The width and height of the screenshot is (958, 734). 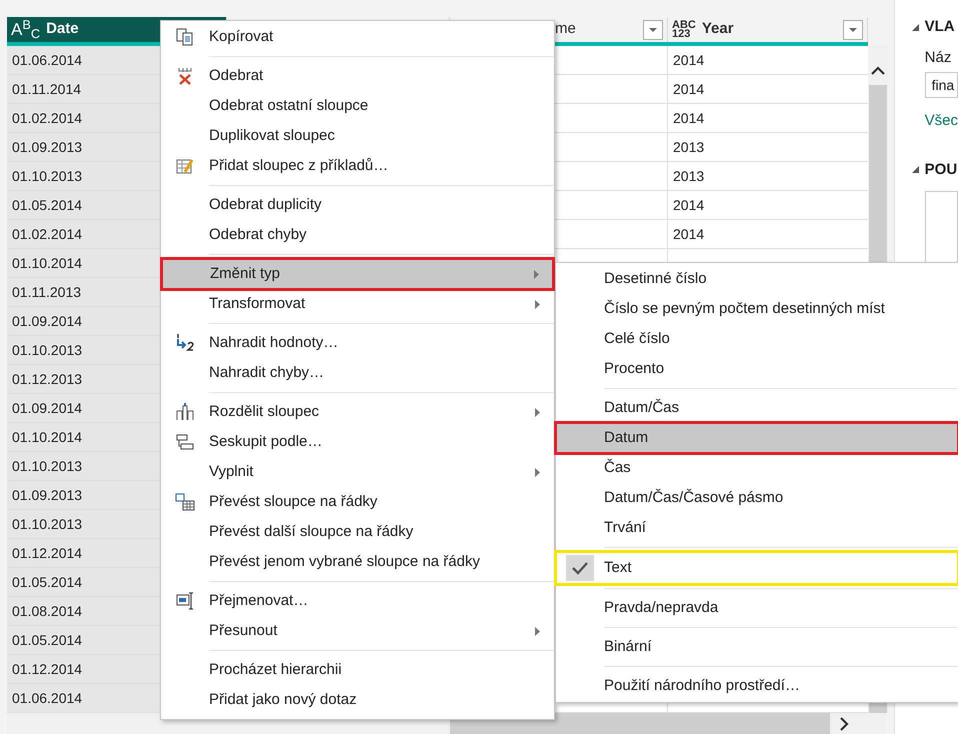 I want to click on menu-item: Pravda/nepravda, so click(x=757, y=608).